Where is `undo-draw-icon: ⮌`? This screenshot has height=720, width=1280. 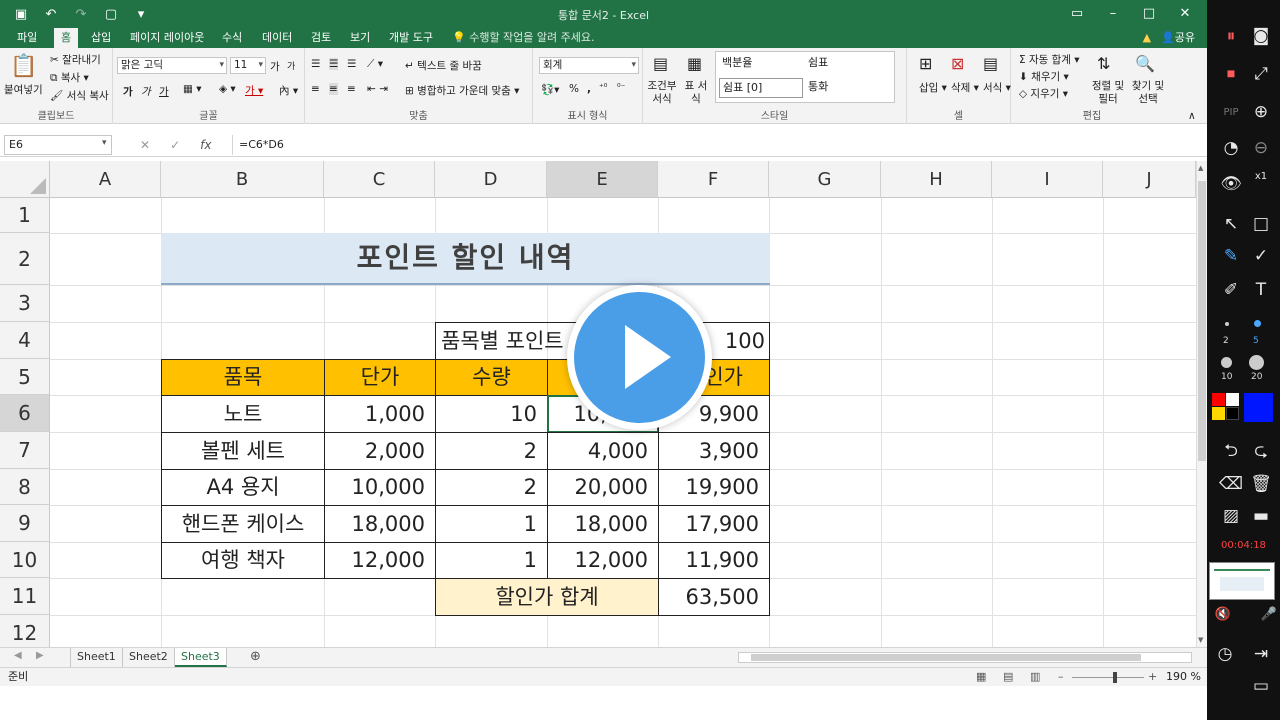
undo-draw-icon: ⮌ is located at coordinates (1231, 452).